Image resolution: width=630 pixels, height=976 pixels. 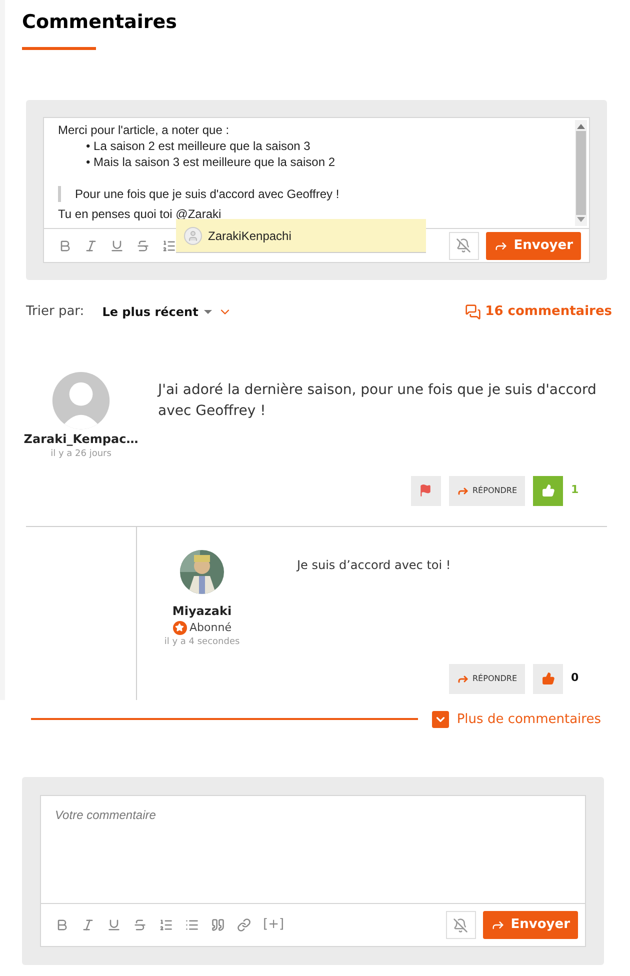 I want to click on caret-icon, so click(x=208, y=312).